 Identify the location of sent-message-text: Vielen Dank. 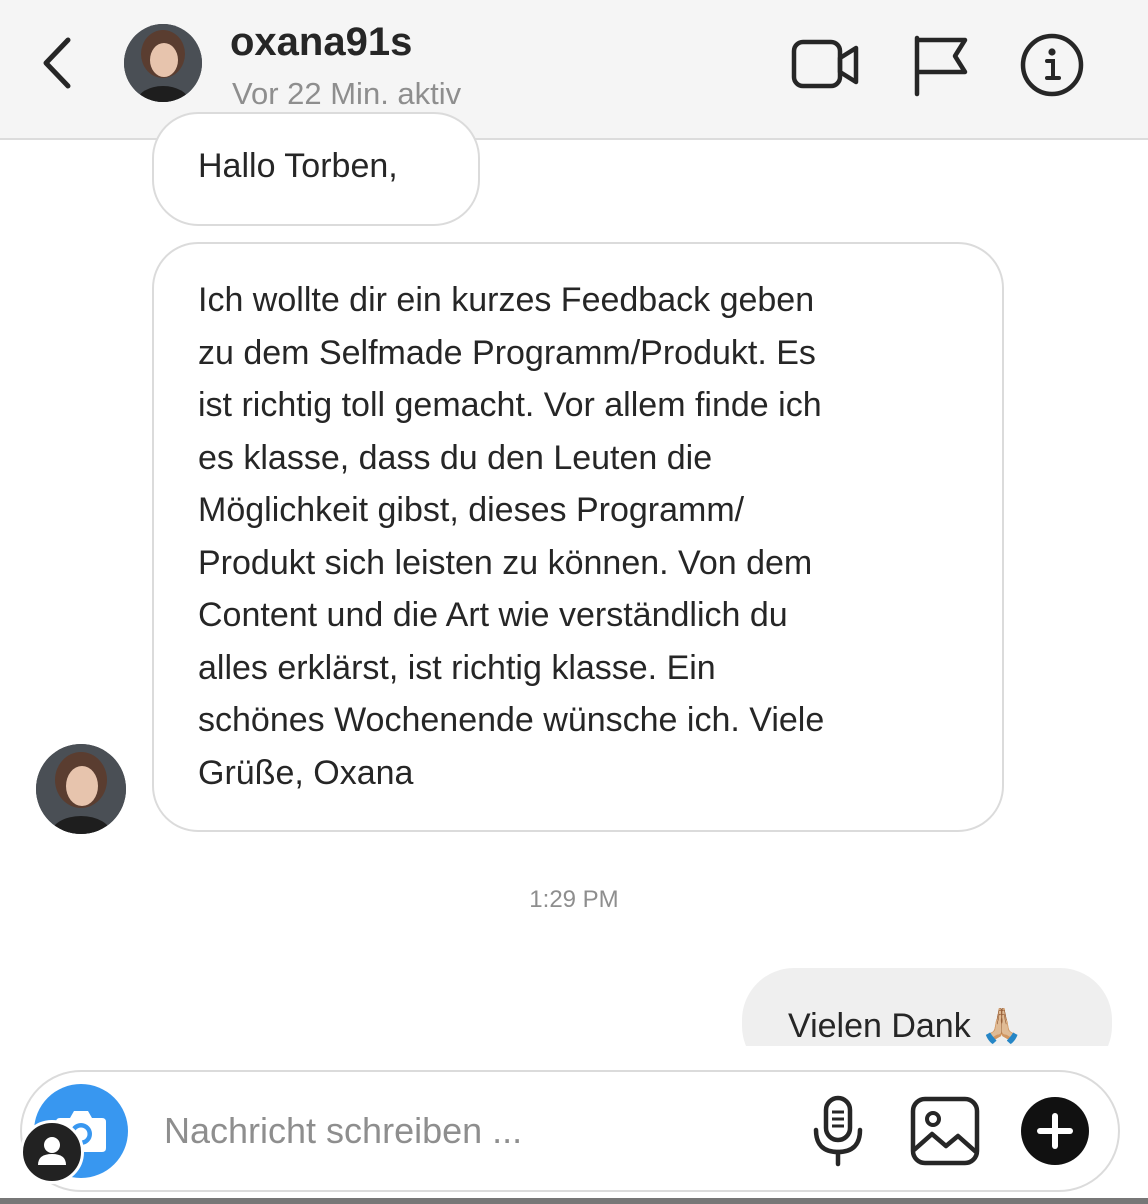
(879, 1026).